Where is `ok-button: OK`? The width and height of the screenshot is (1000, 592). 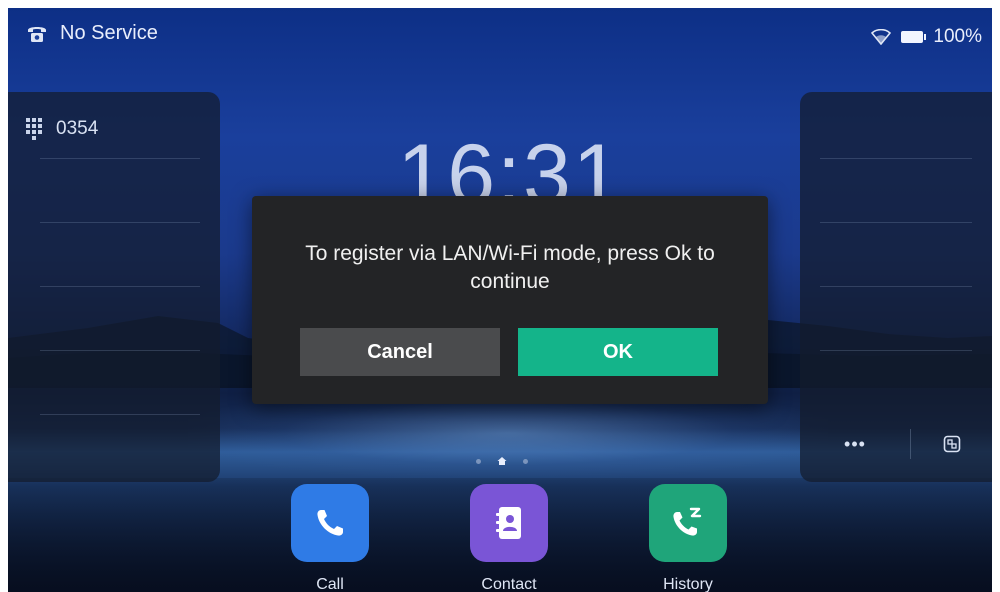 ok-button: OK is located at coordinates (618, 352).